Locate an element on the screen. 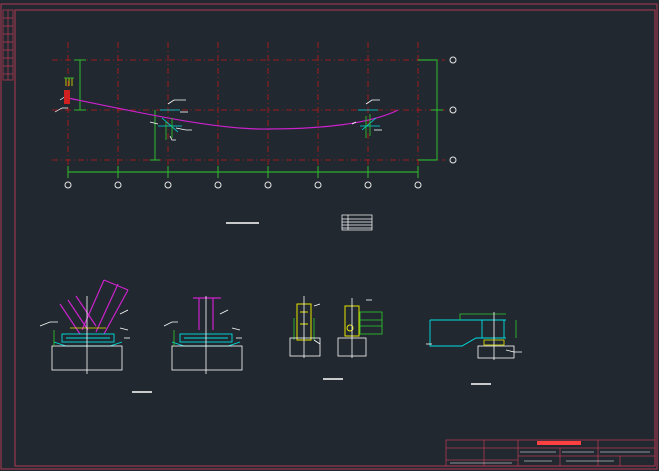 The width and height of the screenshot is (659, 471). support-marker-left is located at coordinates (69, 82).